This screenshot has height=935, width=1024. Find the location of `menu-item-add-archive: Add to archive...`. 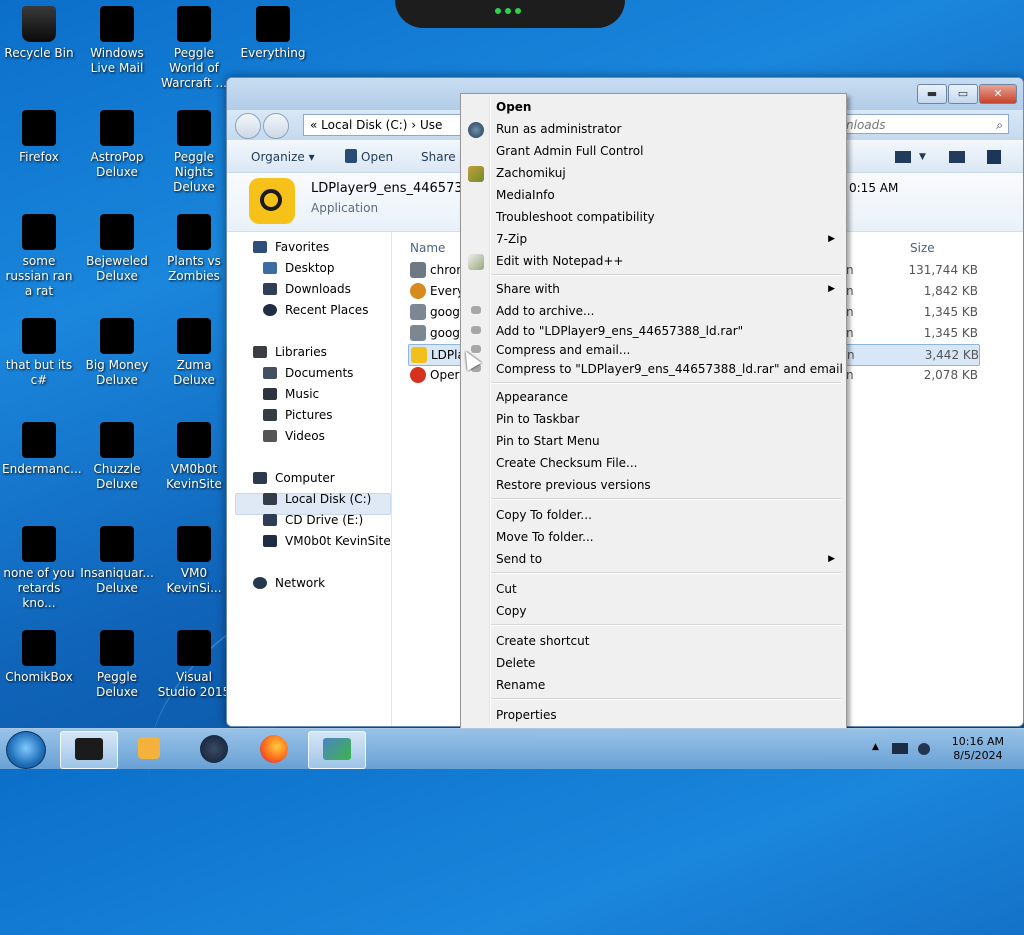

menu-item-add-archive: Add to archive... is located at coordinates (545, 311).